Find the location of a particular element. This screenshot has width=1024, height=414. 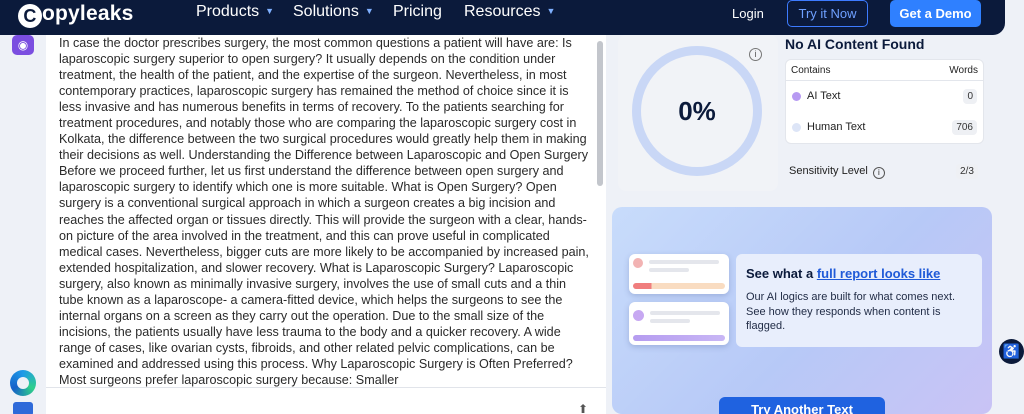

table-header: Contains Words is located at coordinates (884, 70).